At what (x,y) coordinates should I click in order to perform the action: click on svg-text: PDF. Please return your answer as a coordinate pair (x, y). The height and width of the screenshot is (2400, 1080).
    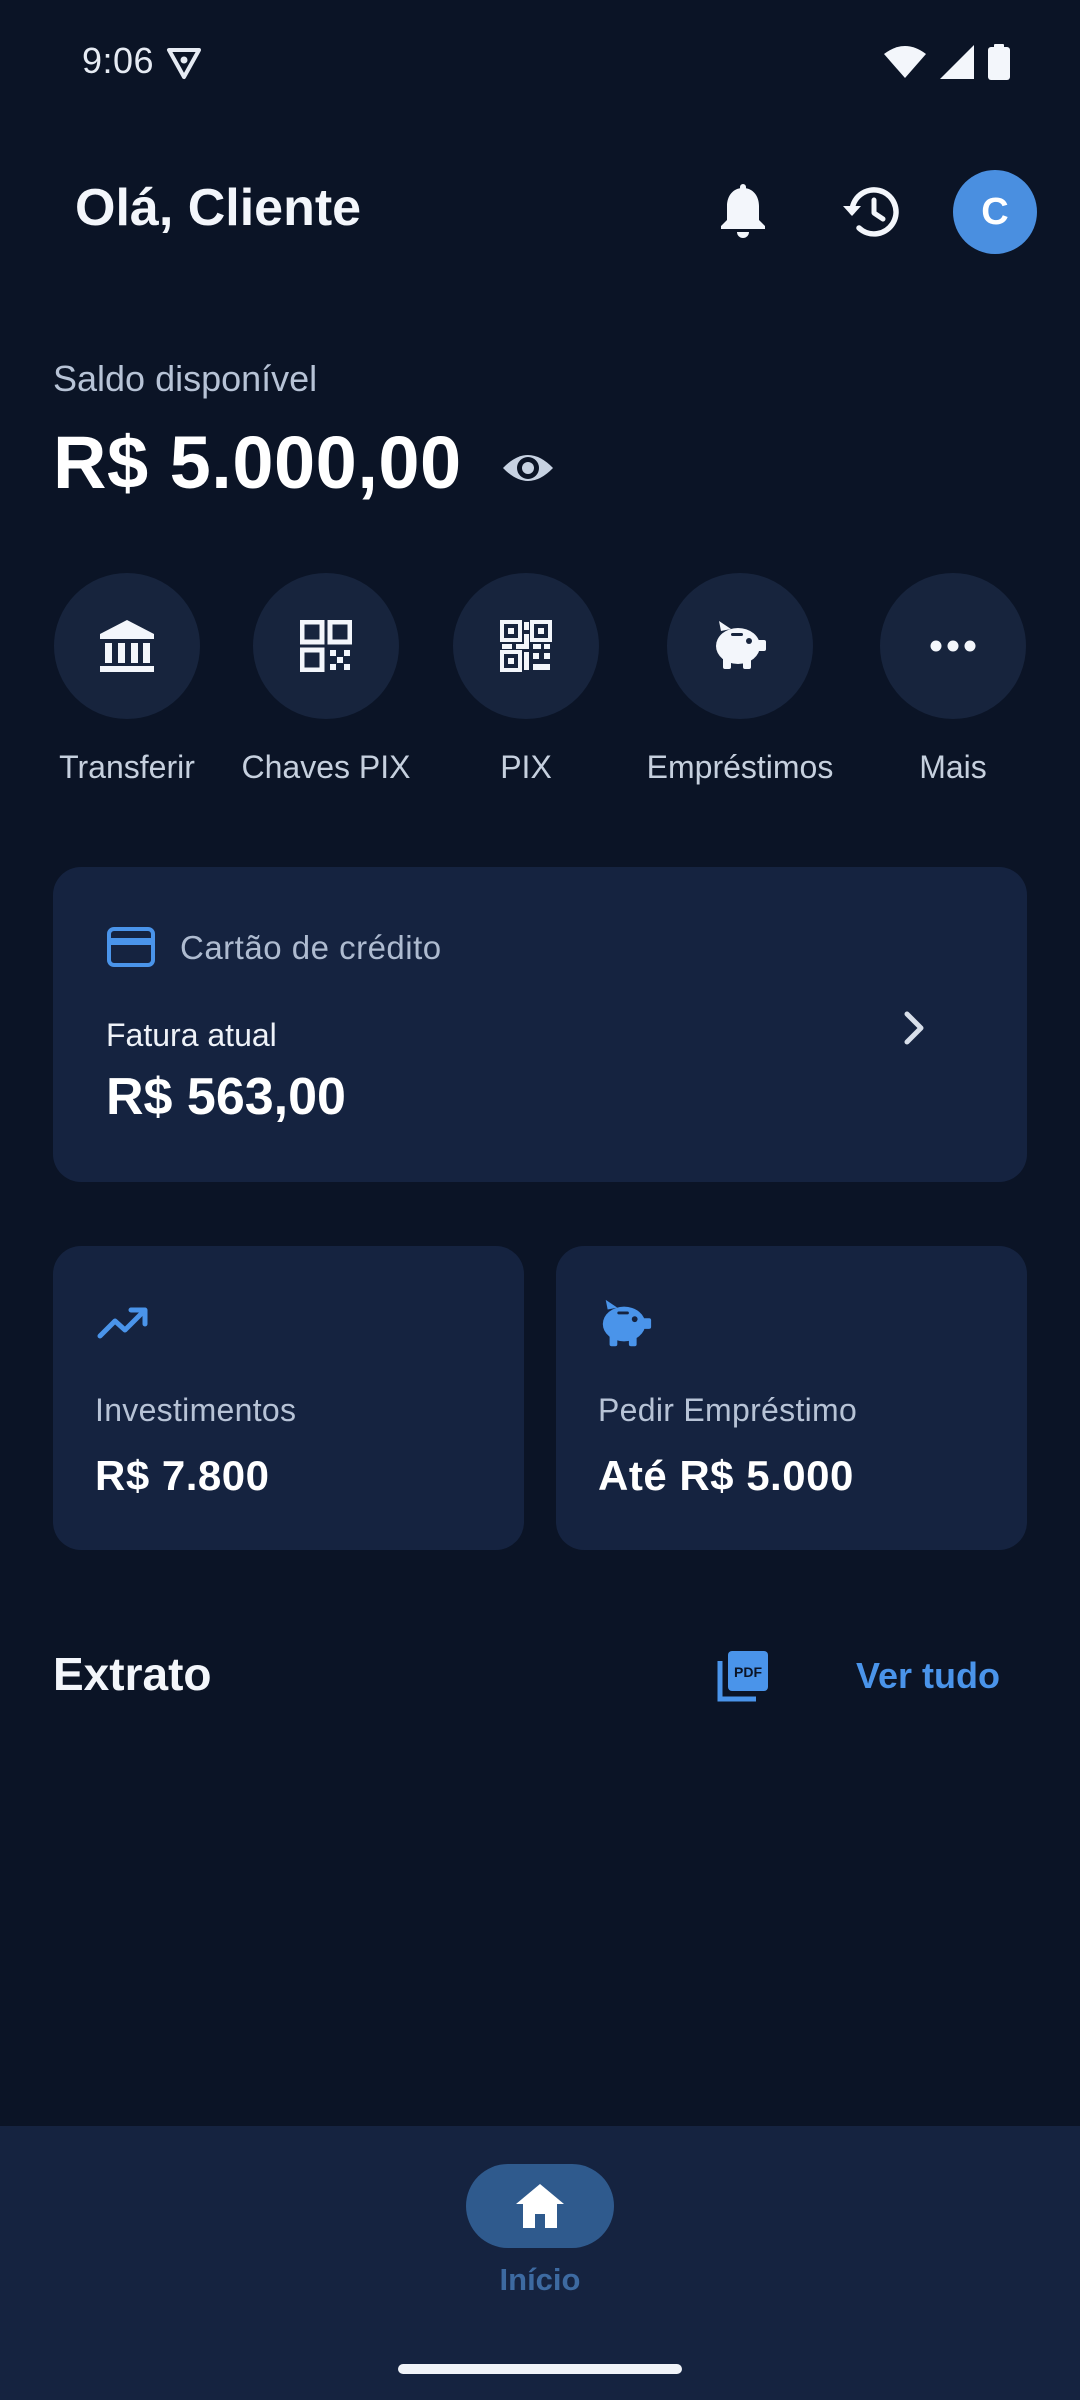
    Looking at the image, I should click on (748, 1672).